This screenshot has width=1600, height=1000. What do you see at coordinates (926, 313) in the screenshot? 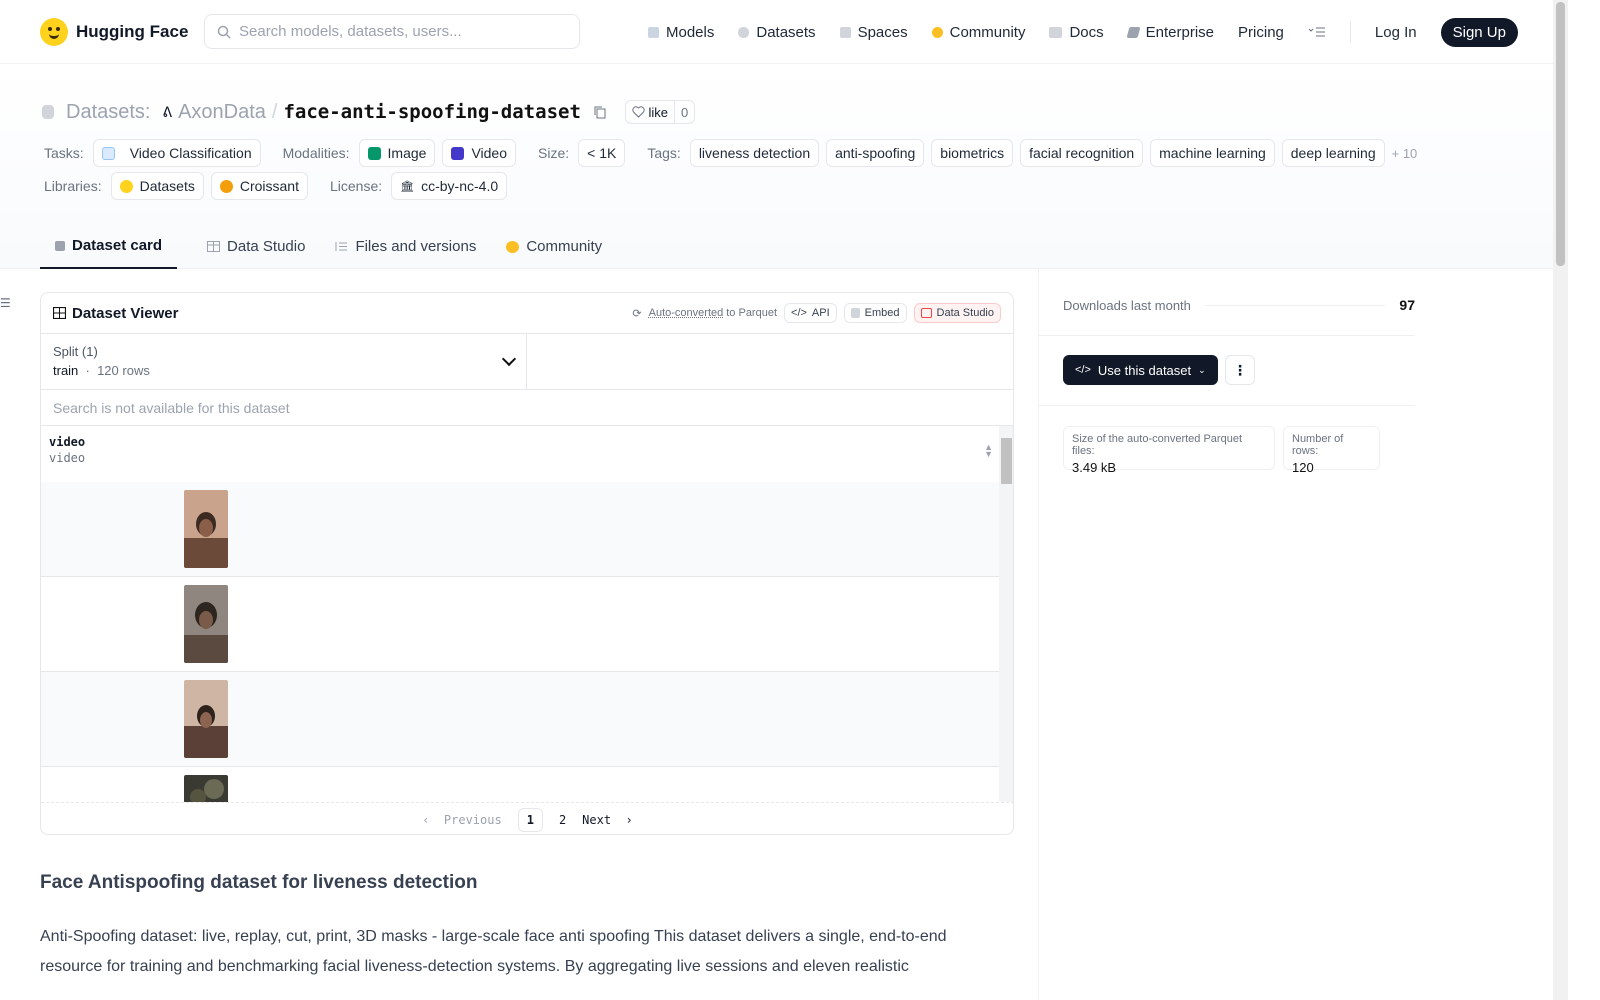
I see `data-studio-icon` at bounding box center [926, 313].